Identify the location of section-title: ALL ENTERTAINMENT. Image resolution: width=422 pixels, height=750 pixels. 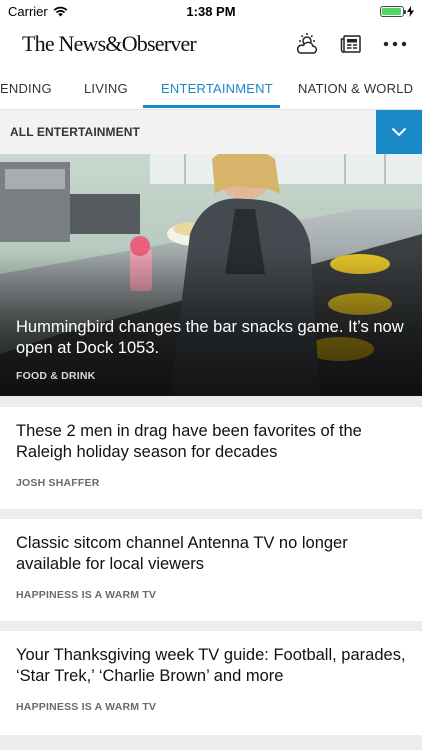
(75, 132).